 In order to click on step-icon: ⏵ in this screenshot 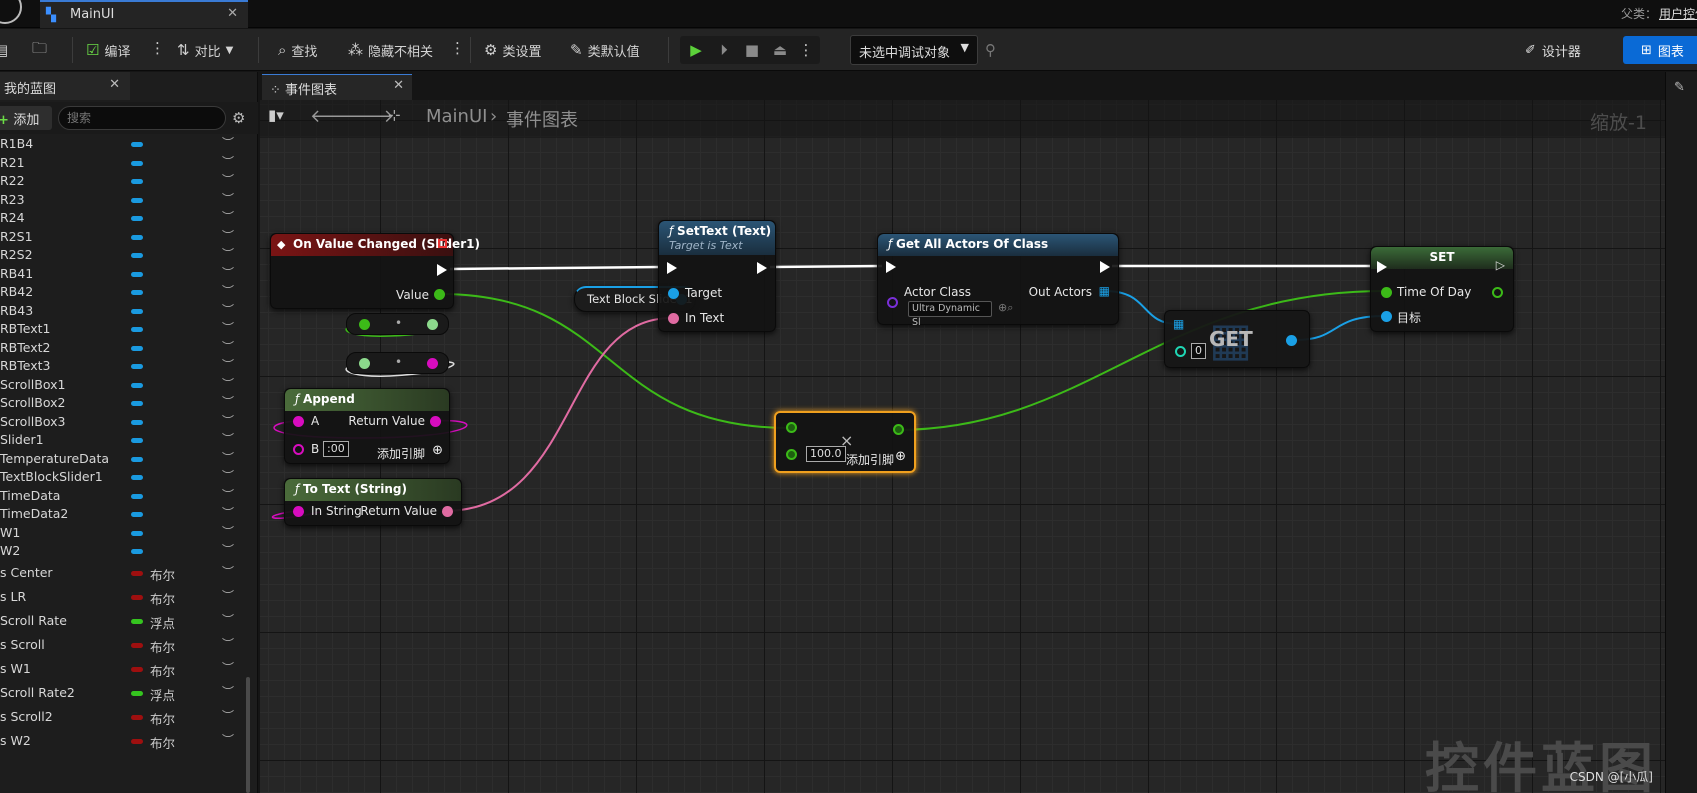, I will do `click(724, 50)`.